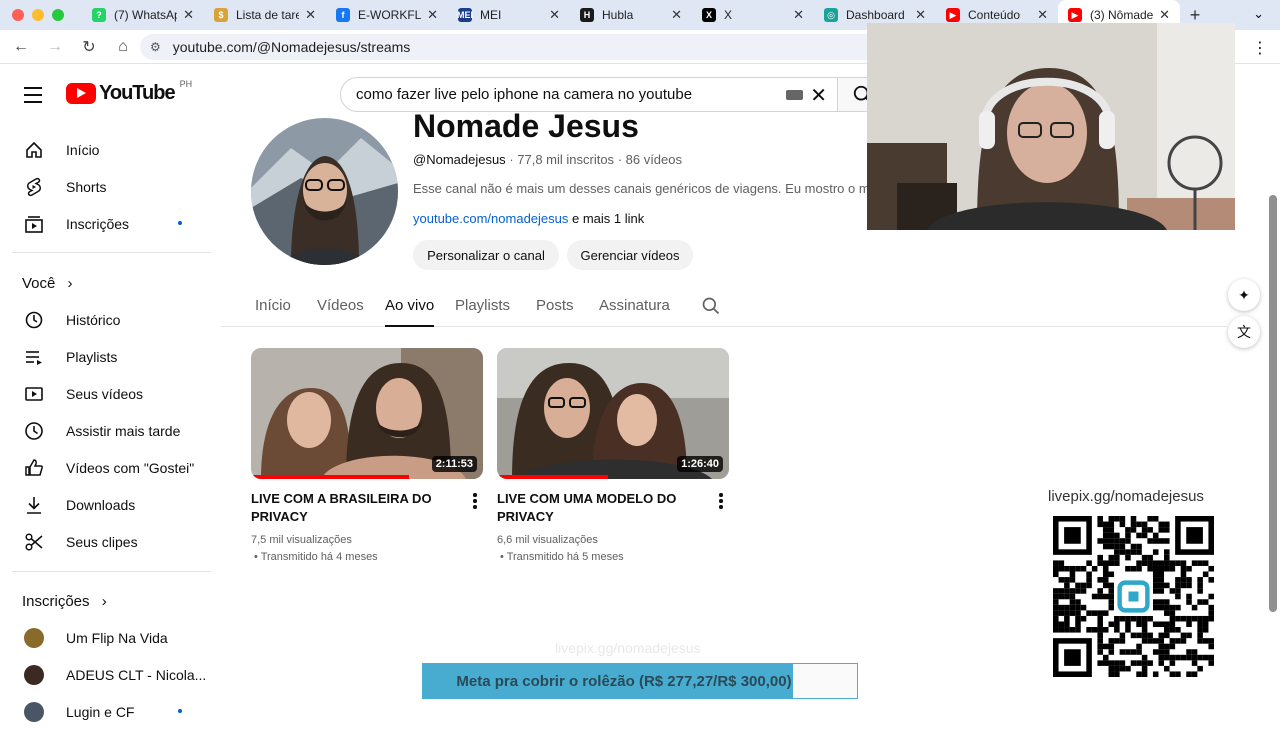  I want to click on video-views: 7,5 mil visualizações, so click(301, 540).